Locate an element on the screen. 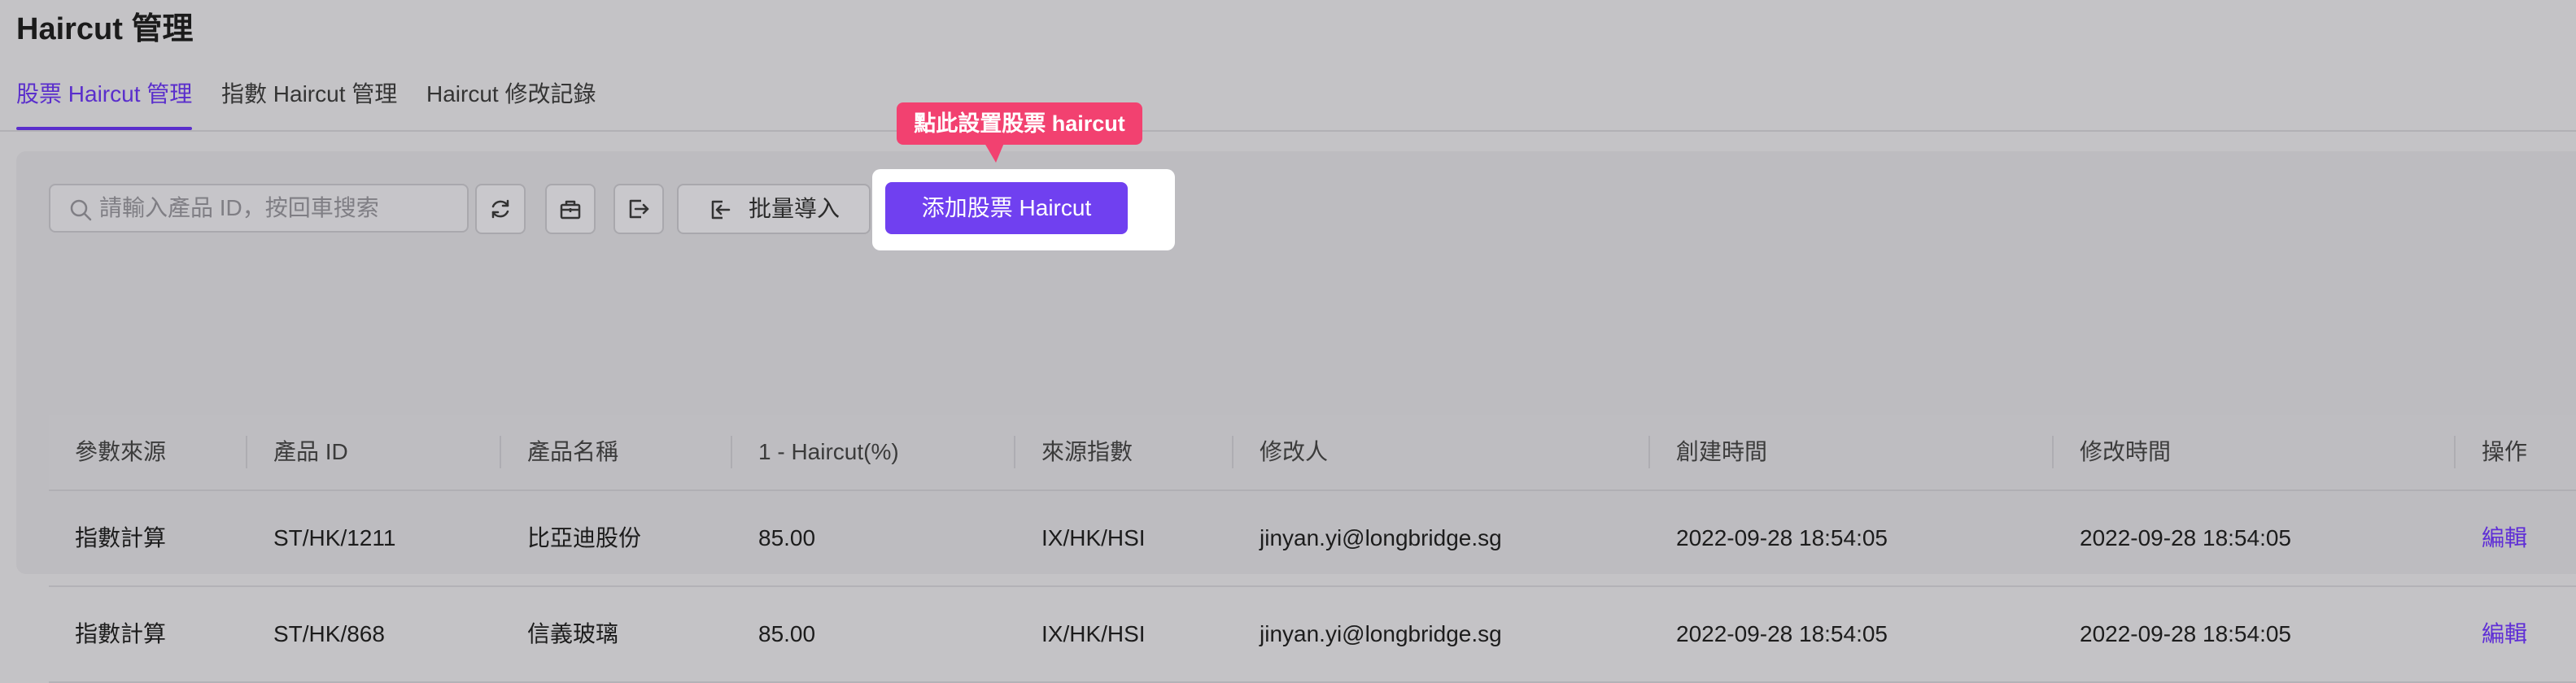 This screenshot has width=2576, height=683. basket-button is located at coordinates (570, 209).